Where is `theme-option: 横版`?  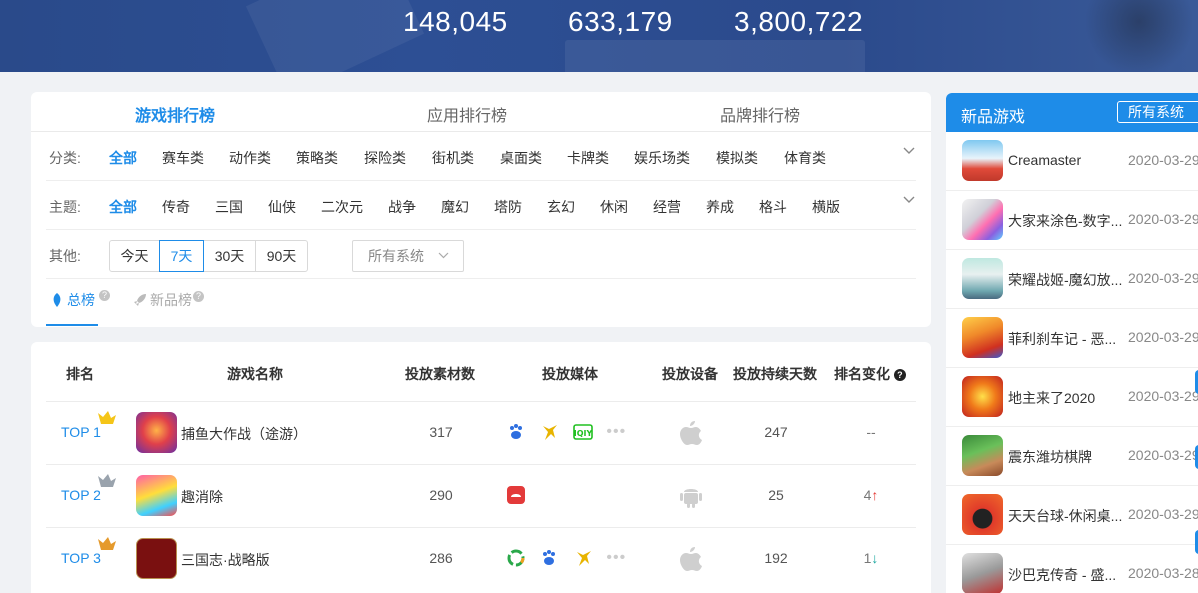 theme-option: 横版 is located at coordinates (826, 207).